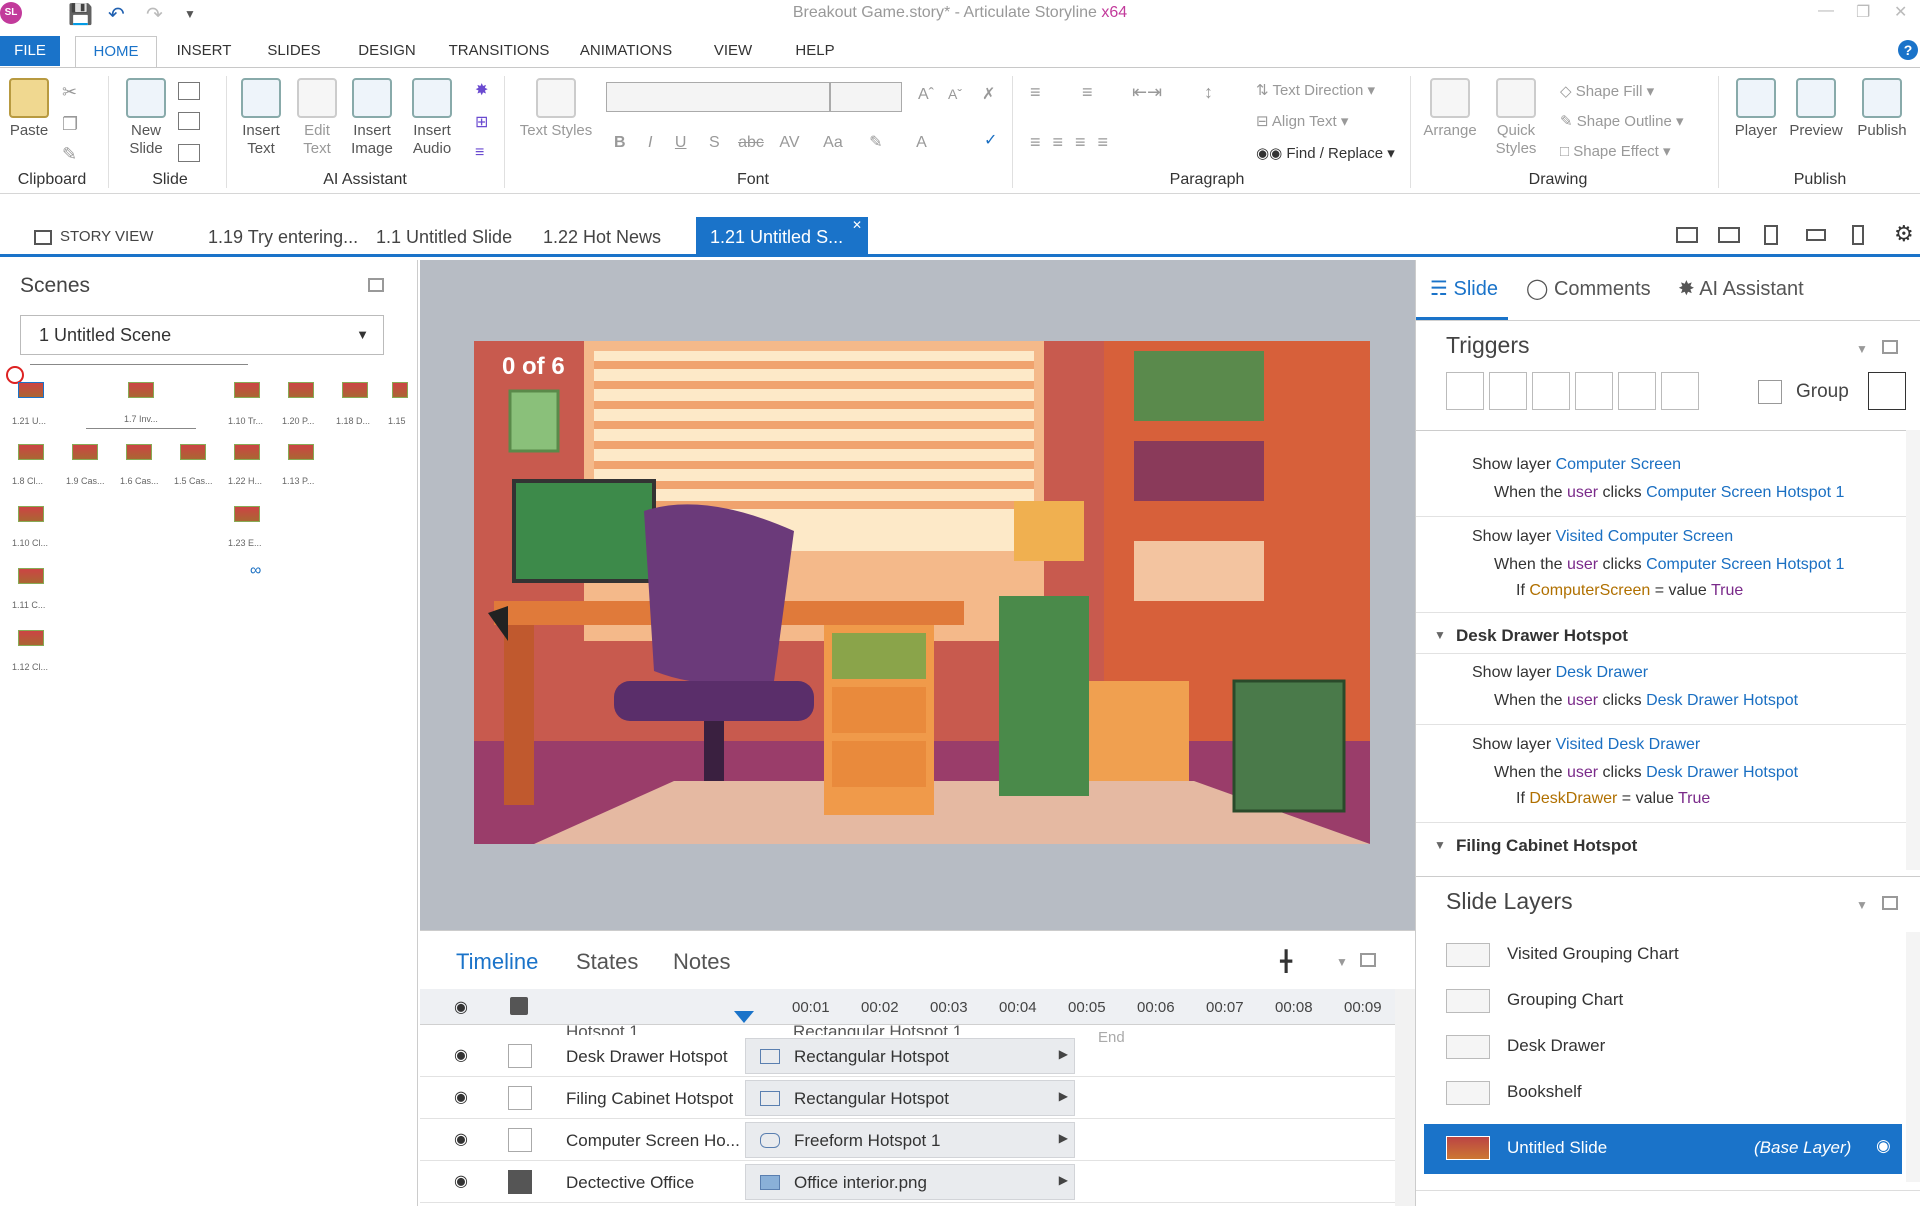 Image resolution: width=1920 pixels, height=1206 pixels. I want to click on help-icon: ?, so click(1908, 50).